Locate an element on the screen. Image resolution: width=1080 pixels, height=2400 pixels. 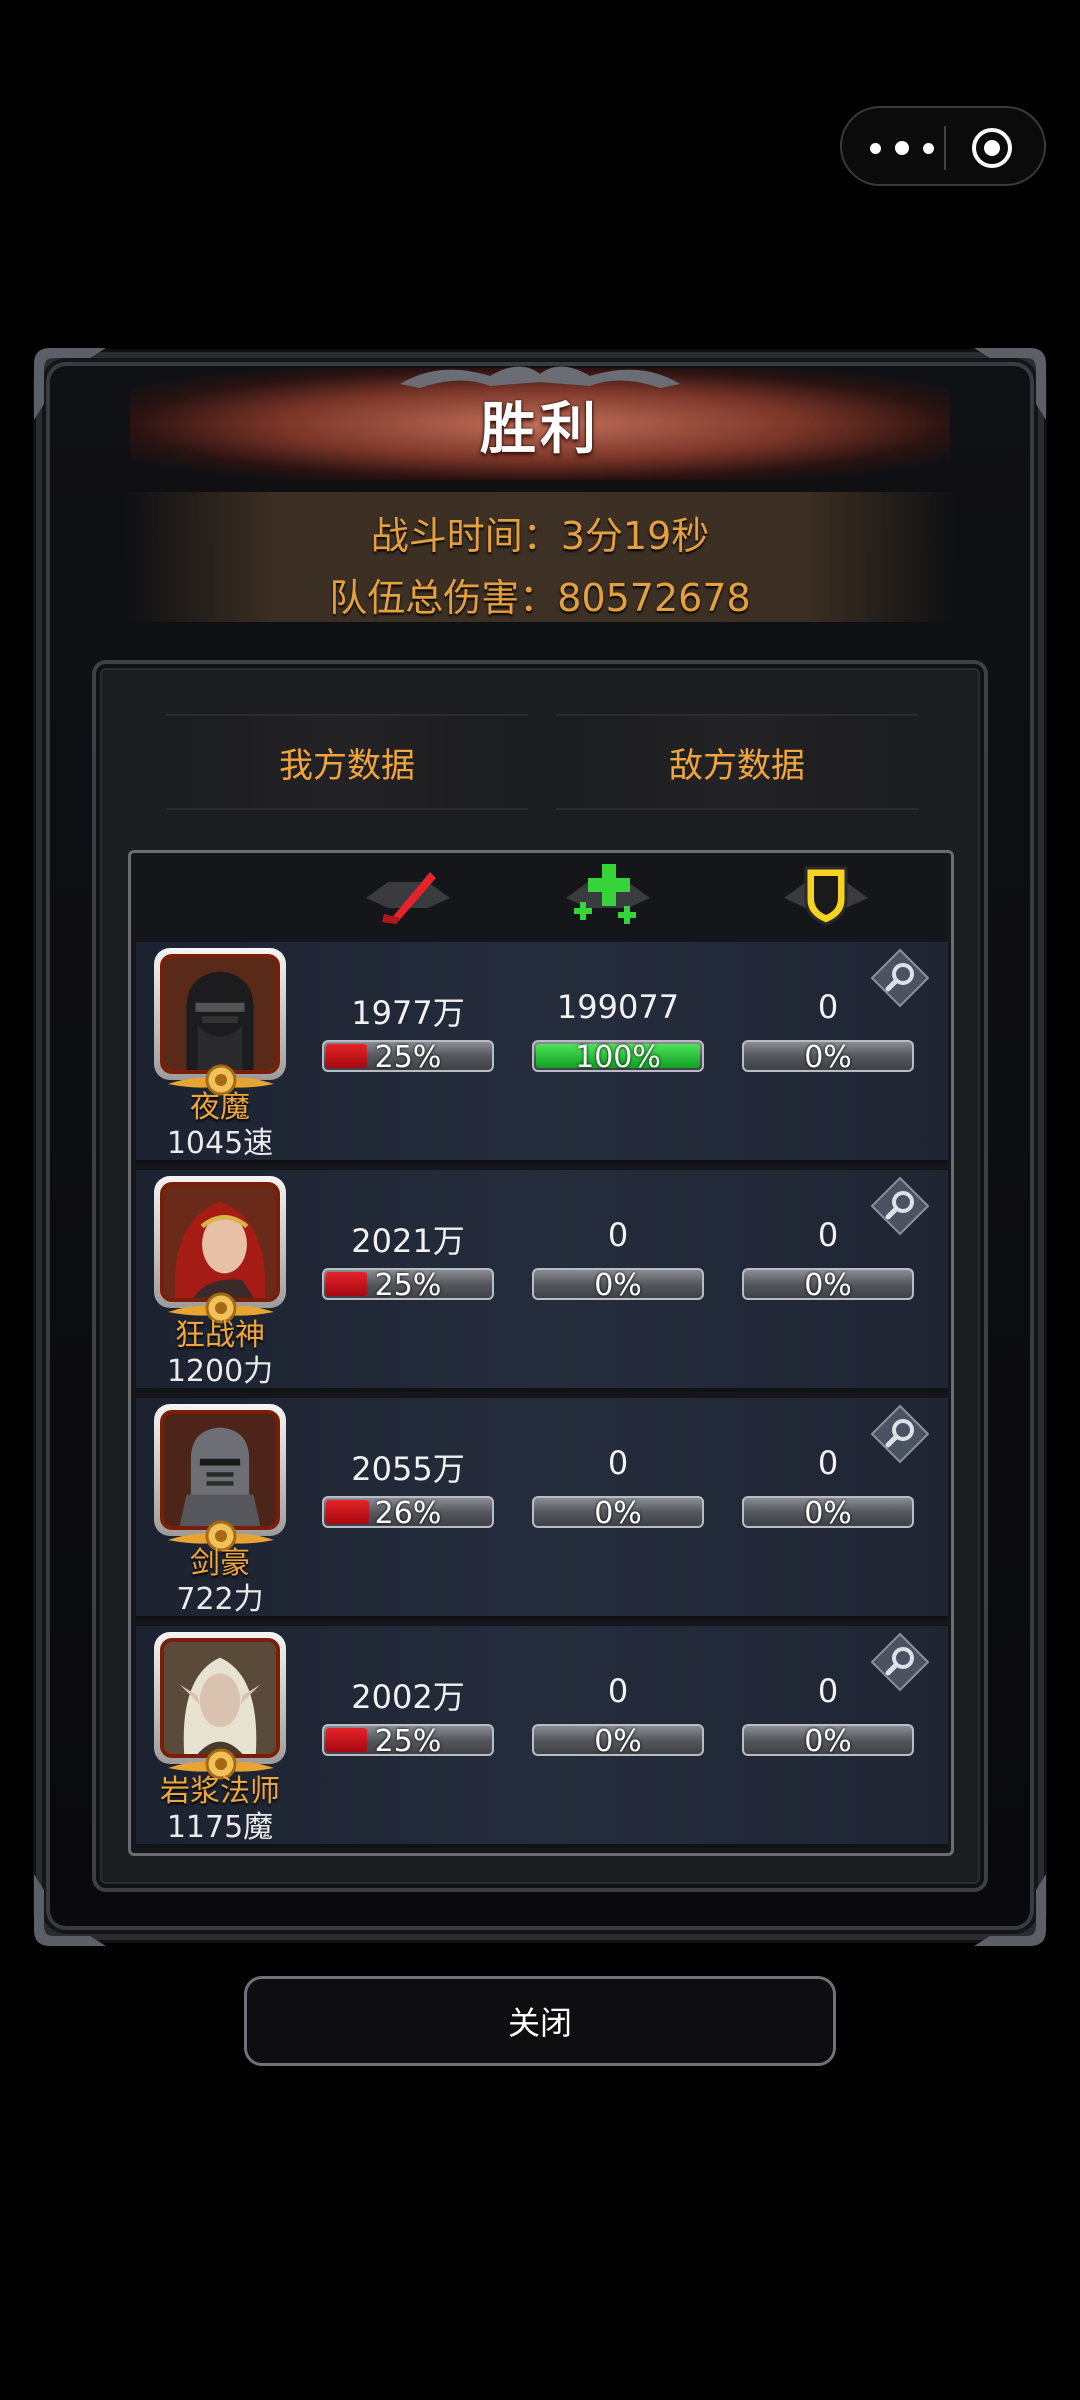
tab-our-data: 我方数据 is located at coordinates (347, 762).